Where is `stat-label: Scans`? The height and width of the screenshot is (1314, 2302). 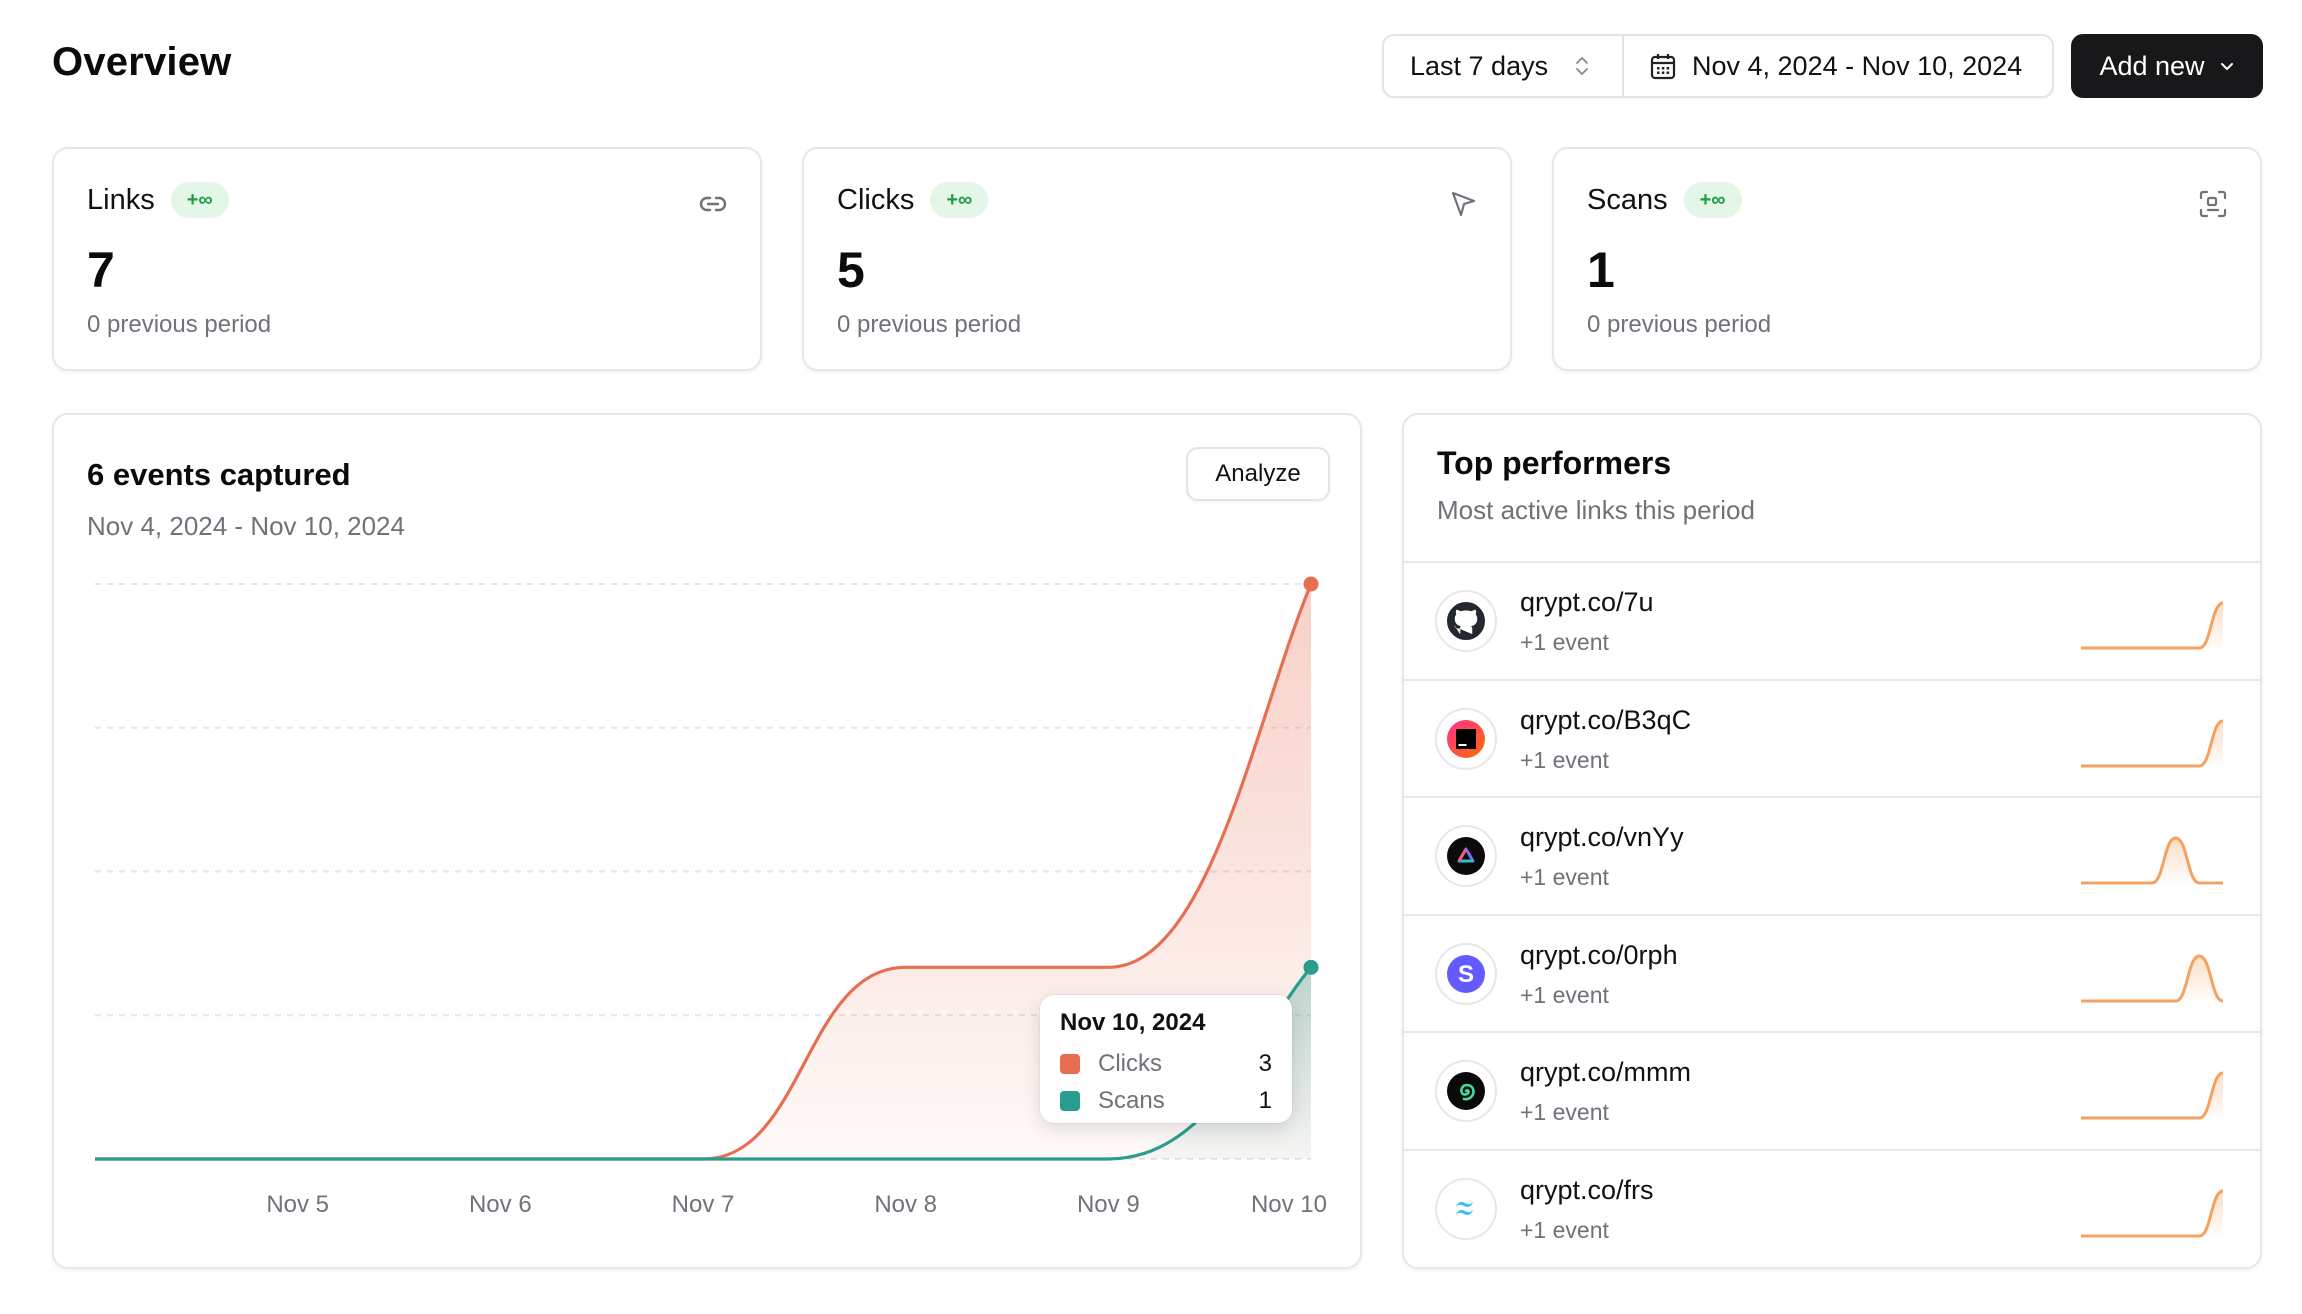 stat-label: Scans is located at coordinates (1627, 199).